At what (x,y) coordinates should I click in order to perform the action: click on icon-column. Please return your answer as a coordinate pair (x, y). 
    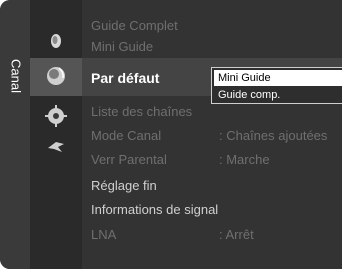
    Looking at the image, I should click on (56, 134).